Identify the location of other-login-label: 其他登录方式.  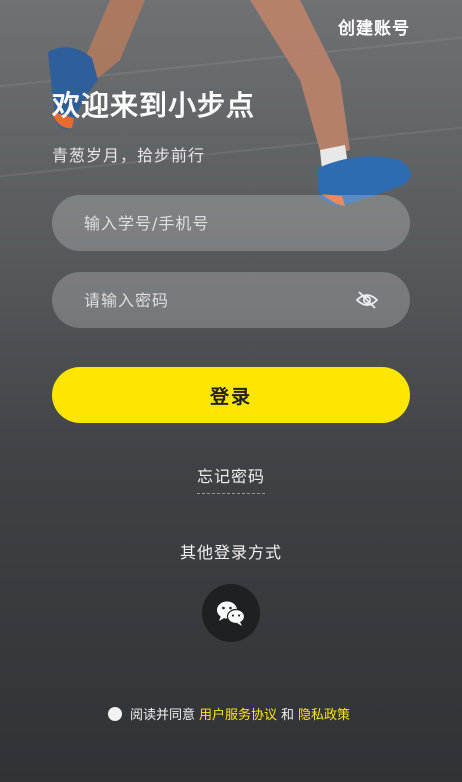
(230, 552).